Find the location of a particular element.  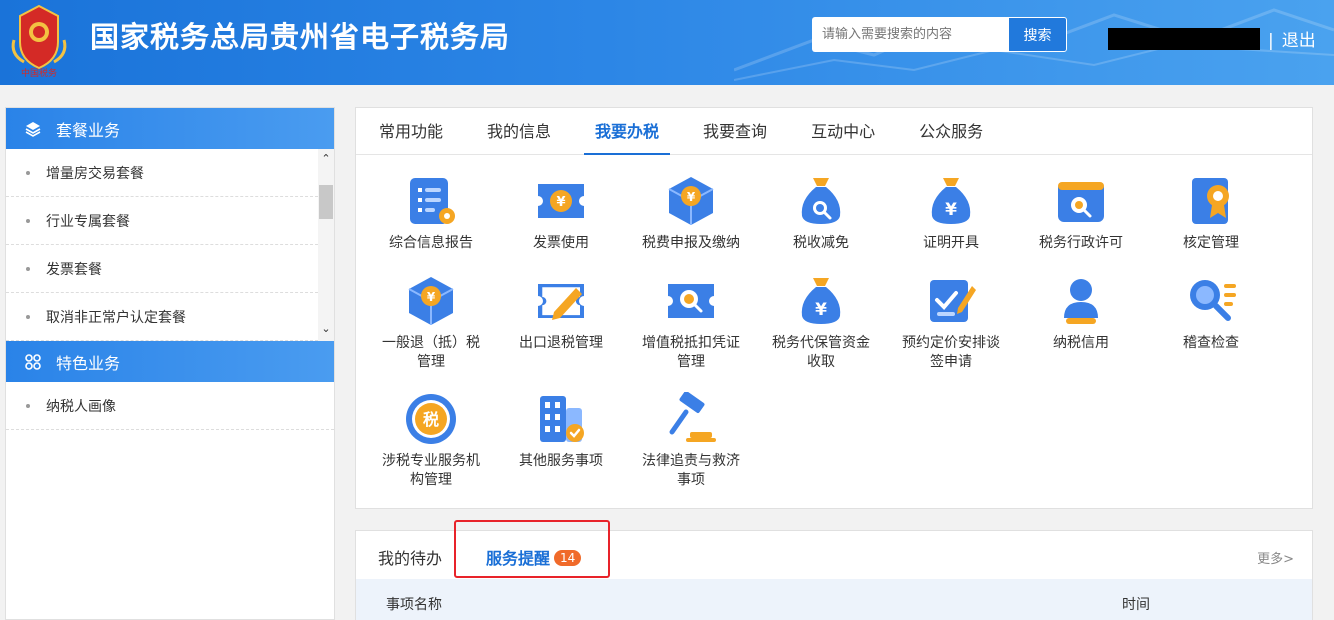

document-badge-icon is located at coordinates (1210, 201).